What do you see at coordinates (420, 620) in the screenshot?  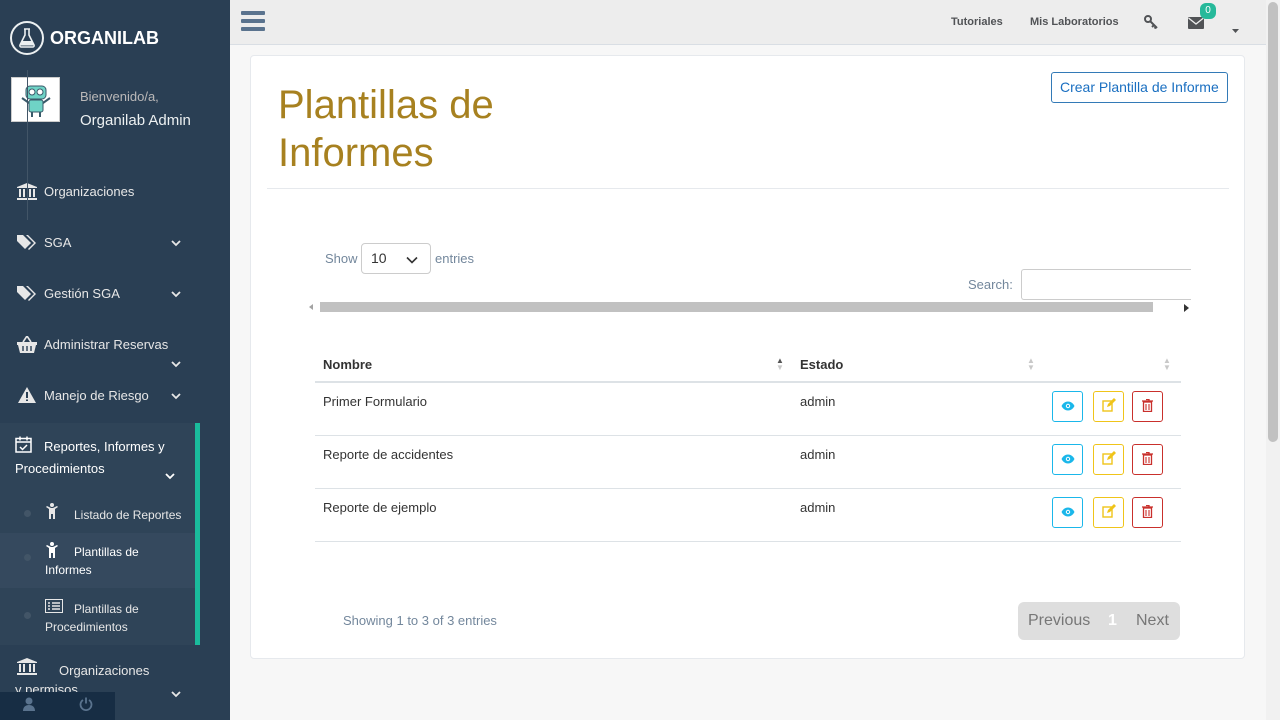 I see `table-info: Showing 1 to 3 of 3 entries` at bounding box center [420, 620].